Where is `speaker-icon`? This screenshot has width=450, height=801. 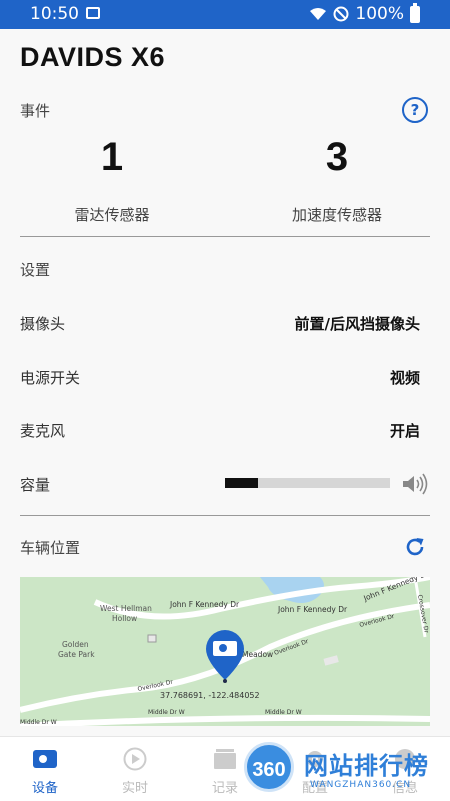 speaker-icon is located at coordinates (415, 484).